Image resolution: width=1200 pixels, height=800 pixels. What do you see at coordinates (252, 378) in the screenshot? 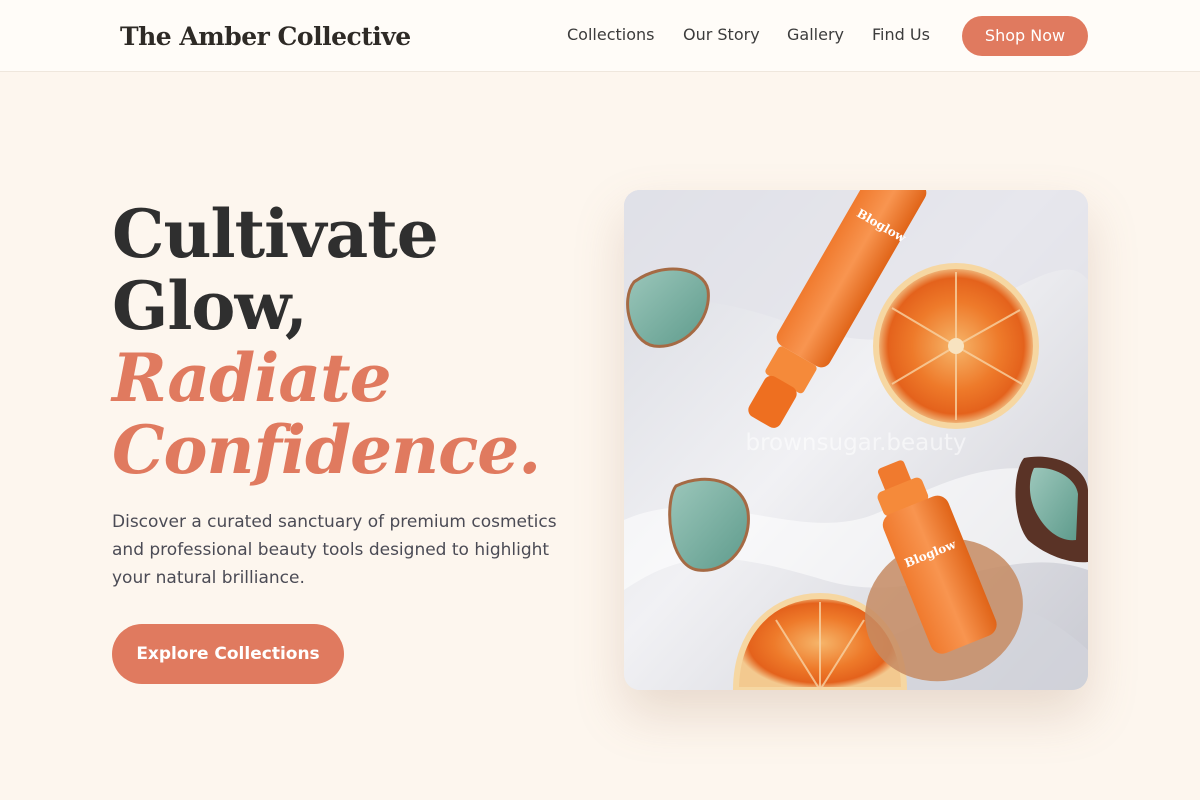
I see `headline-accent-line-1: Radiate` at bounding box center [252, 378].